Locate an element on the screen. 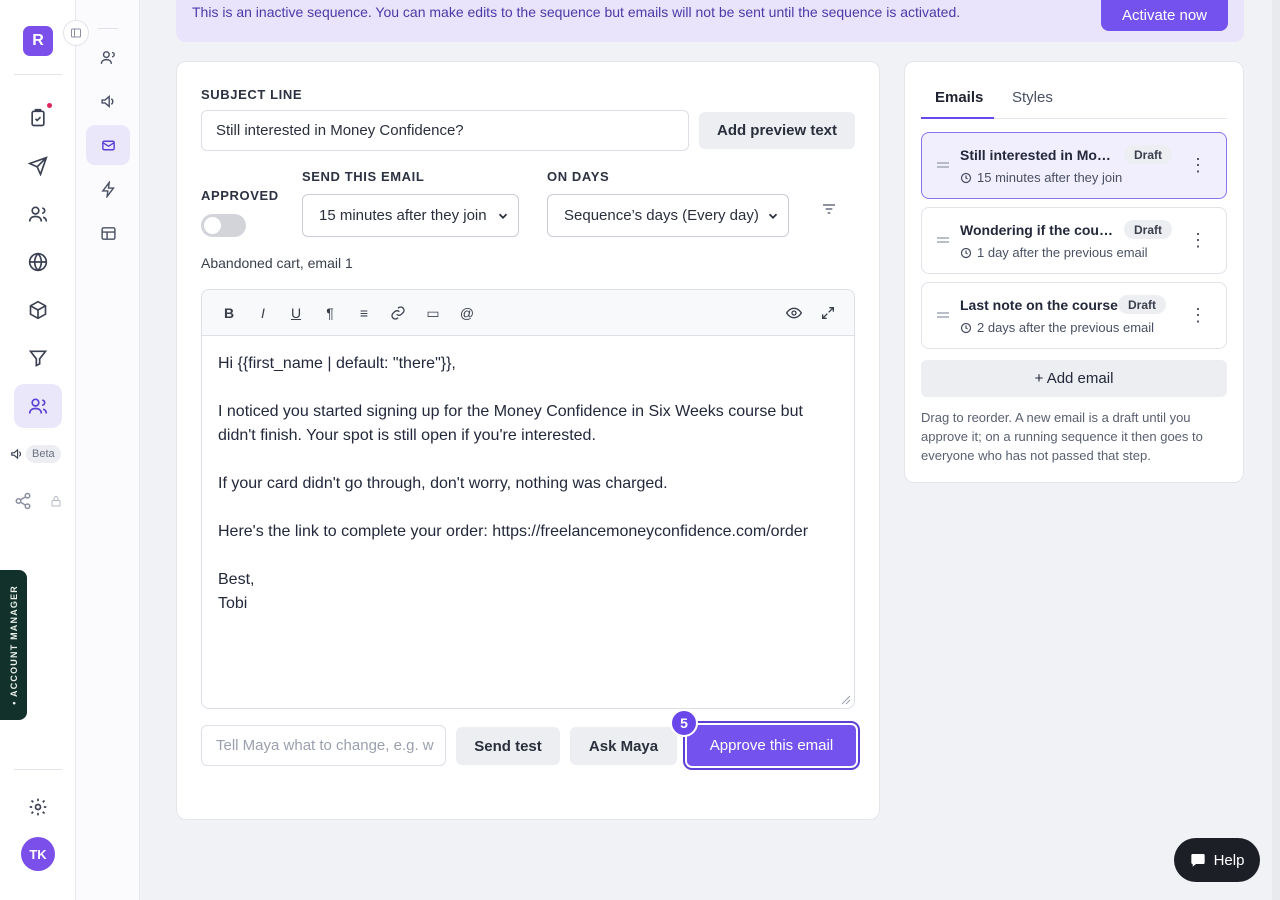 This screenshot has height=900, width=1280. send-timing-select: 15 minutes after they join is located at coordinates (410, 215).